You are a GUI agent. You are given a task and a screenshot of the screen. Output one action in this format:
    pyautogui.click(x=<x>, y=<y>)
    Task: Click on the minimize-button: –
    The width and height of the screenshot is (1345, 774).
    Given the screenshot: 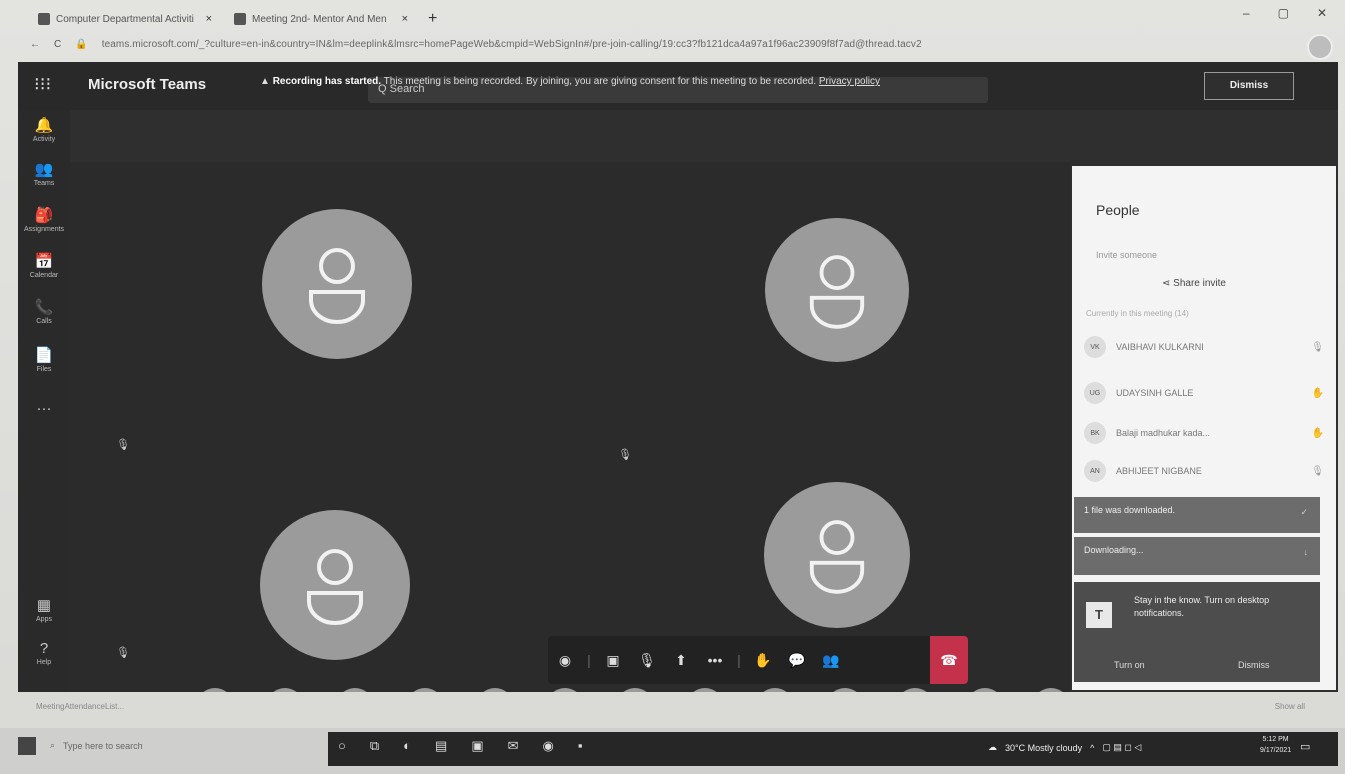 What is the action you would take?
    pyautogui.click(x=1246, y=13)
    